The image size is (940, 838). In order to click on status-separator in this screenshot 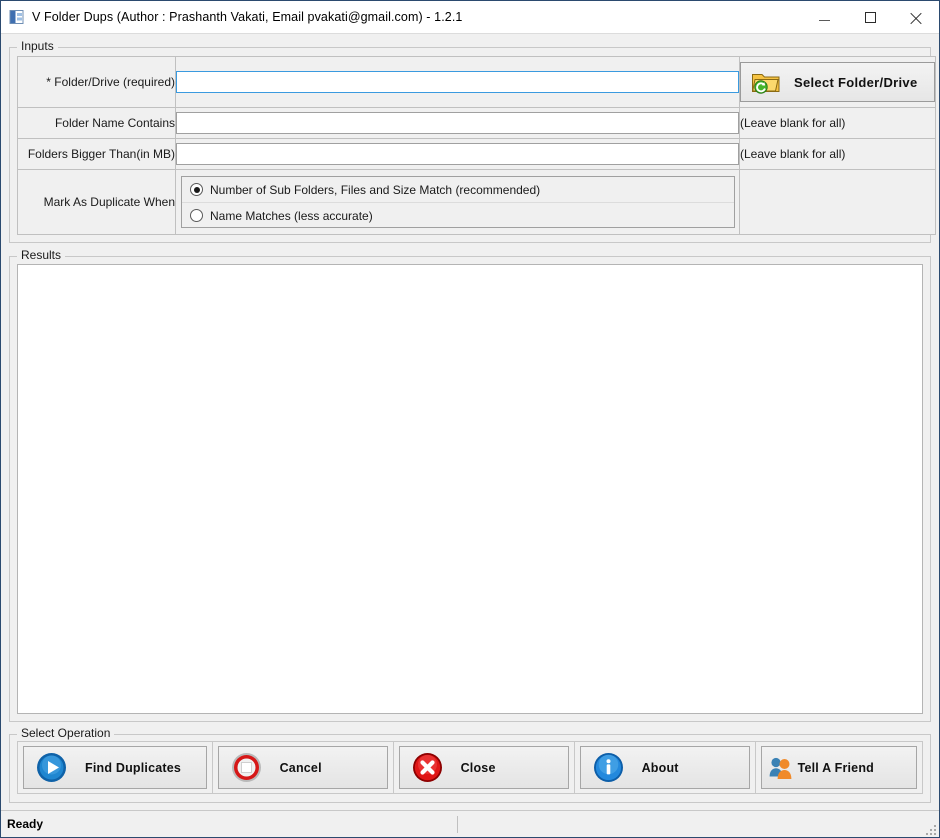, I will do `click(457, 824)`.